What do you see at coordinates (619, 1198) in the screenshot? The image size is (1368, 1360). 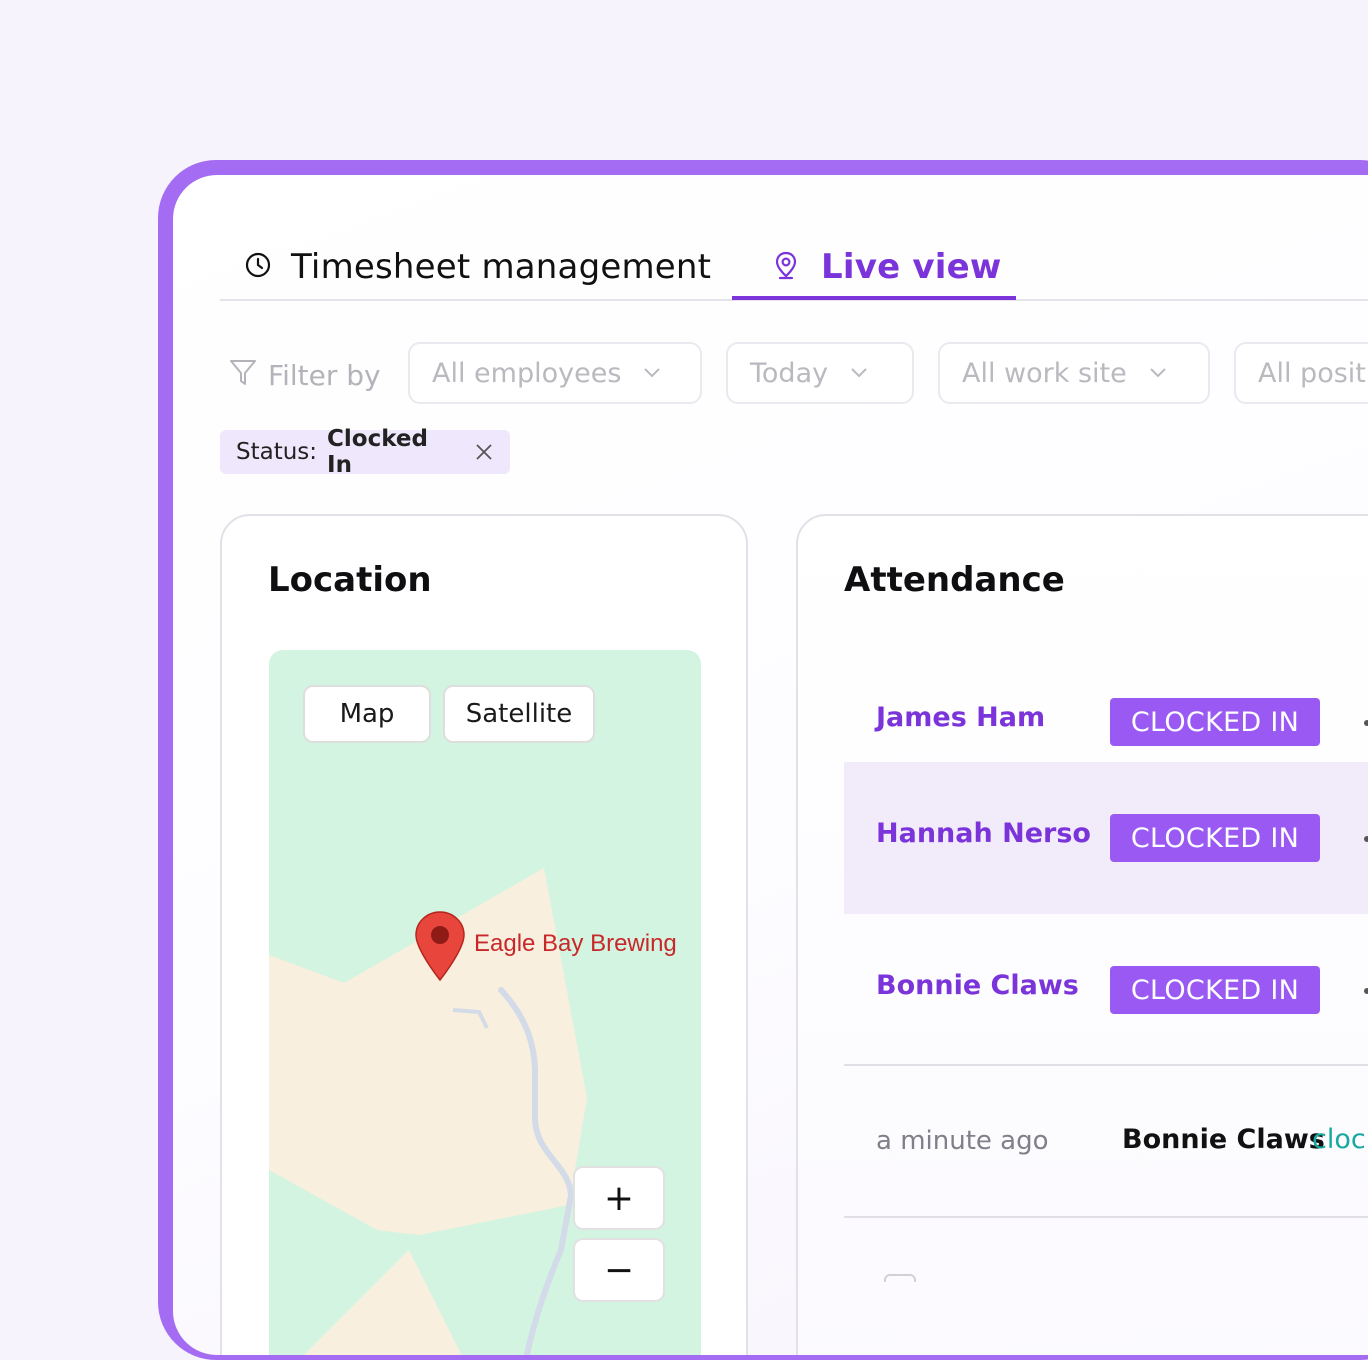 I see `zoom-in-button: +` at bounding box center [619, 1198].